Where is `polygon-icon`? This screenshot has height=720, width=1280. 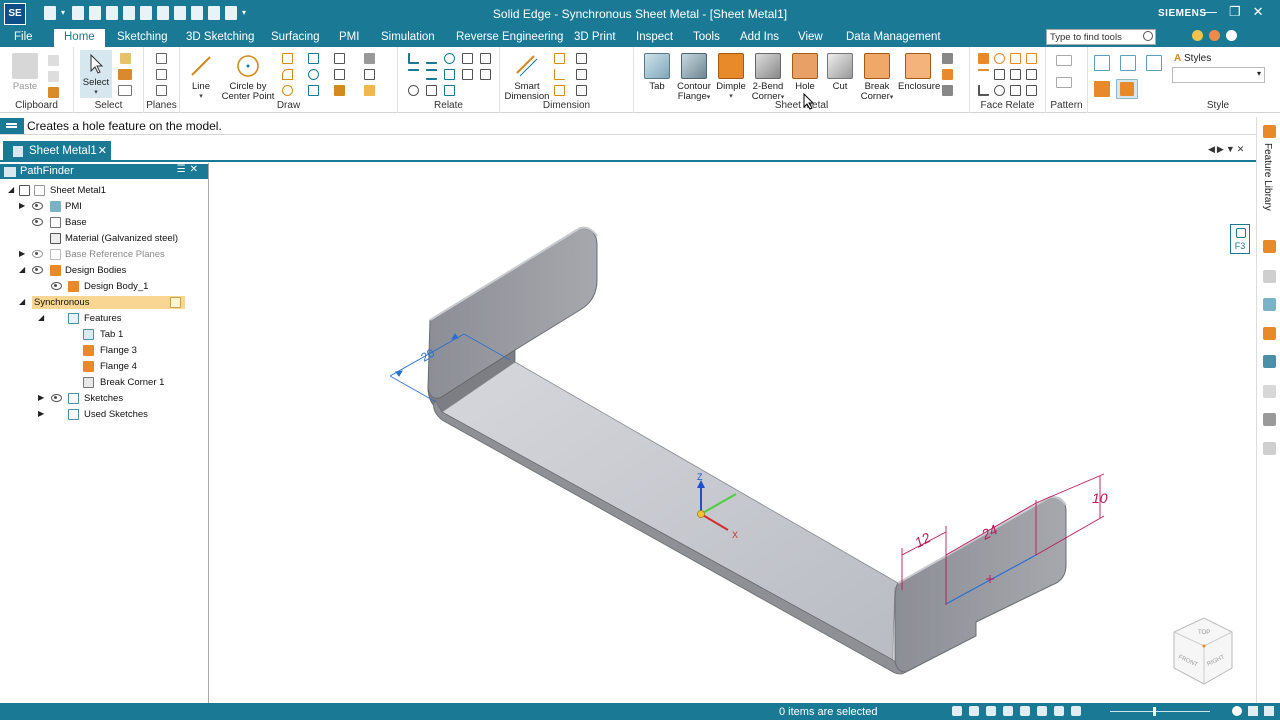 polygon-icon is located at coordinates (313, 90).